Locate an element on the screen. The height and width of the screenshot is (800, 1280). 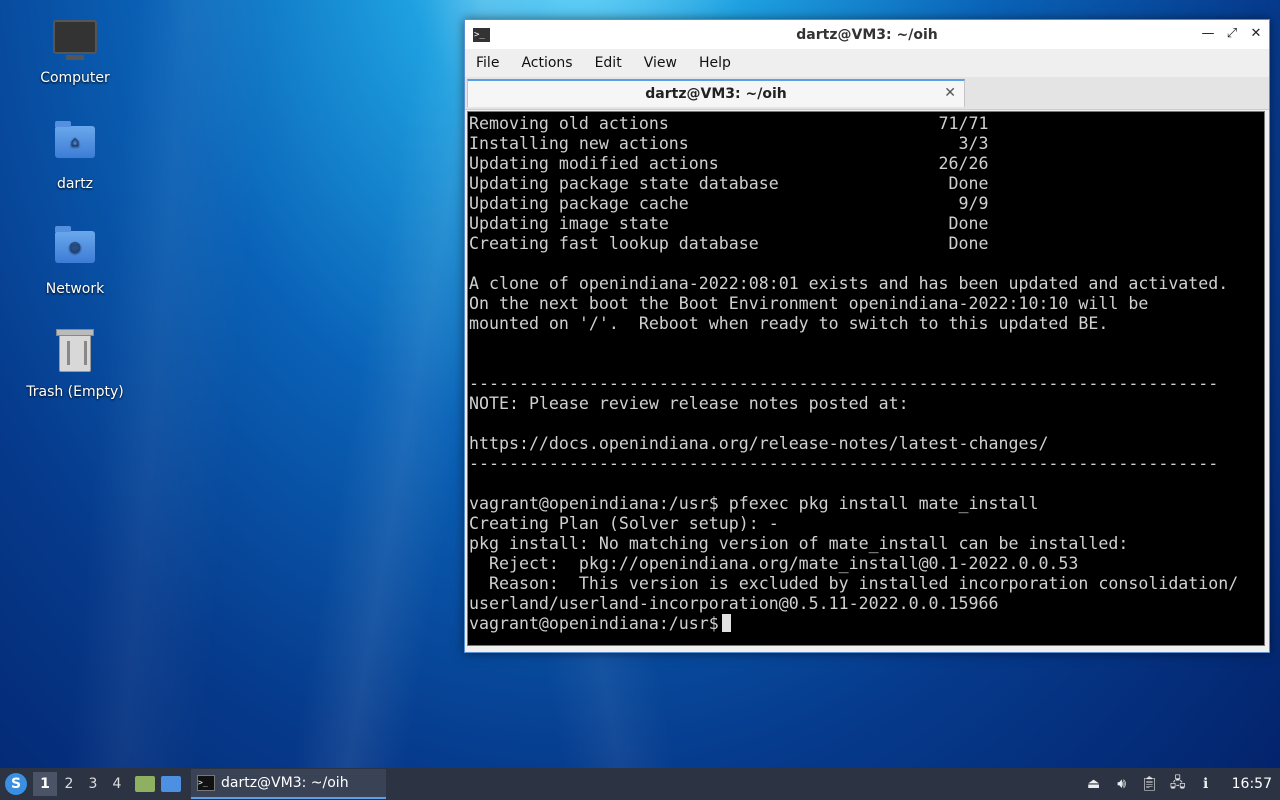
start-menu-button: S is located at coordinates (16, 784).